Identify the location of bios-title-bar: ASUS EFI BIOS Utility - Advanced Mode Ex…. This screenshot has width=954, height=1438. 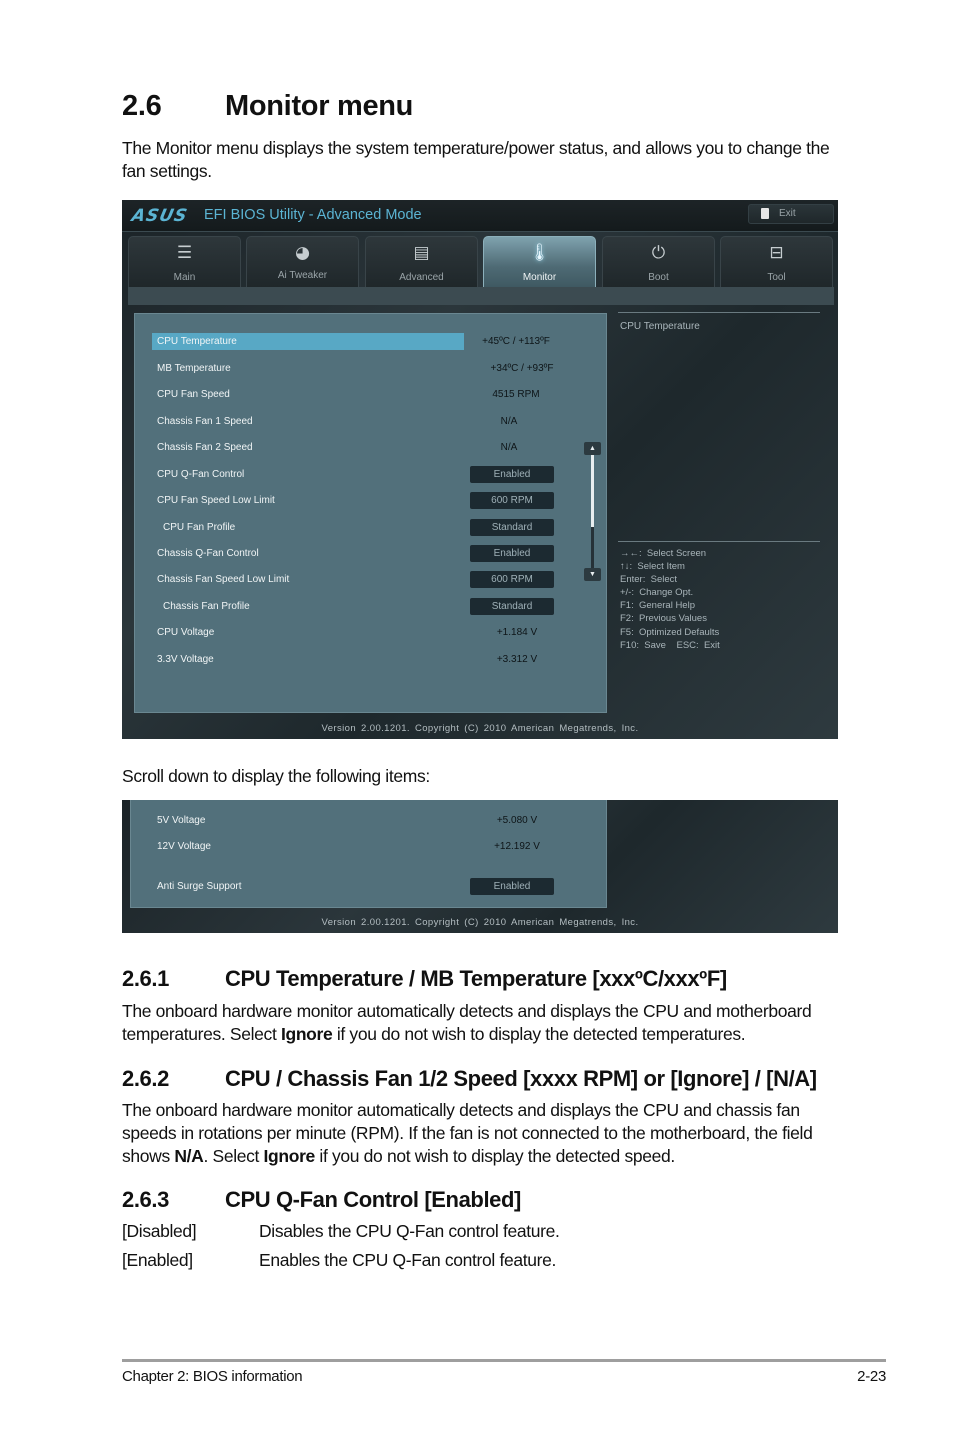
(480, 216).